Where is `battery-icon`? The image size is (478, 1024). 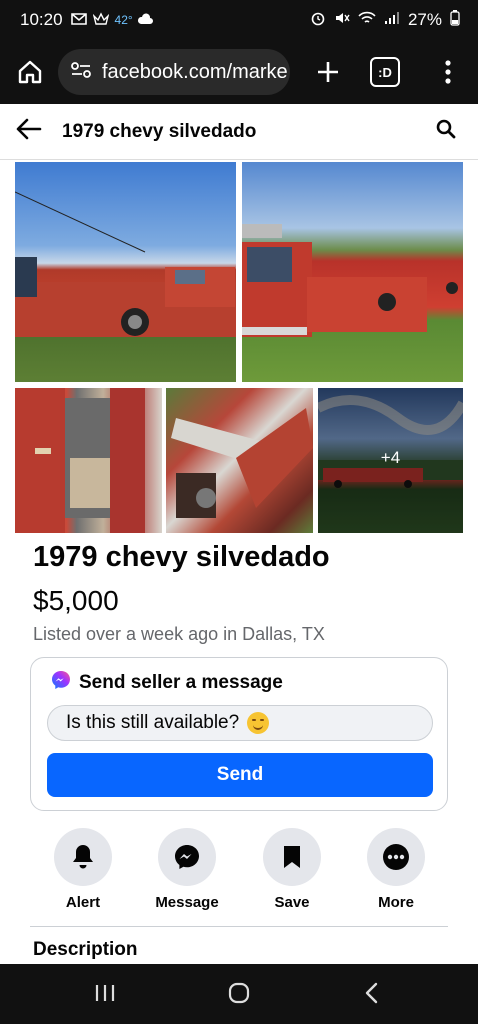
battery-icon is located at coordinates (455, 20).